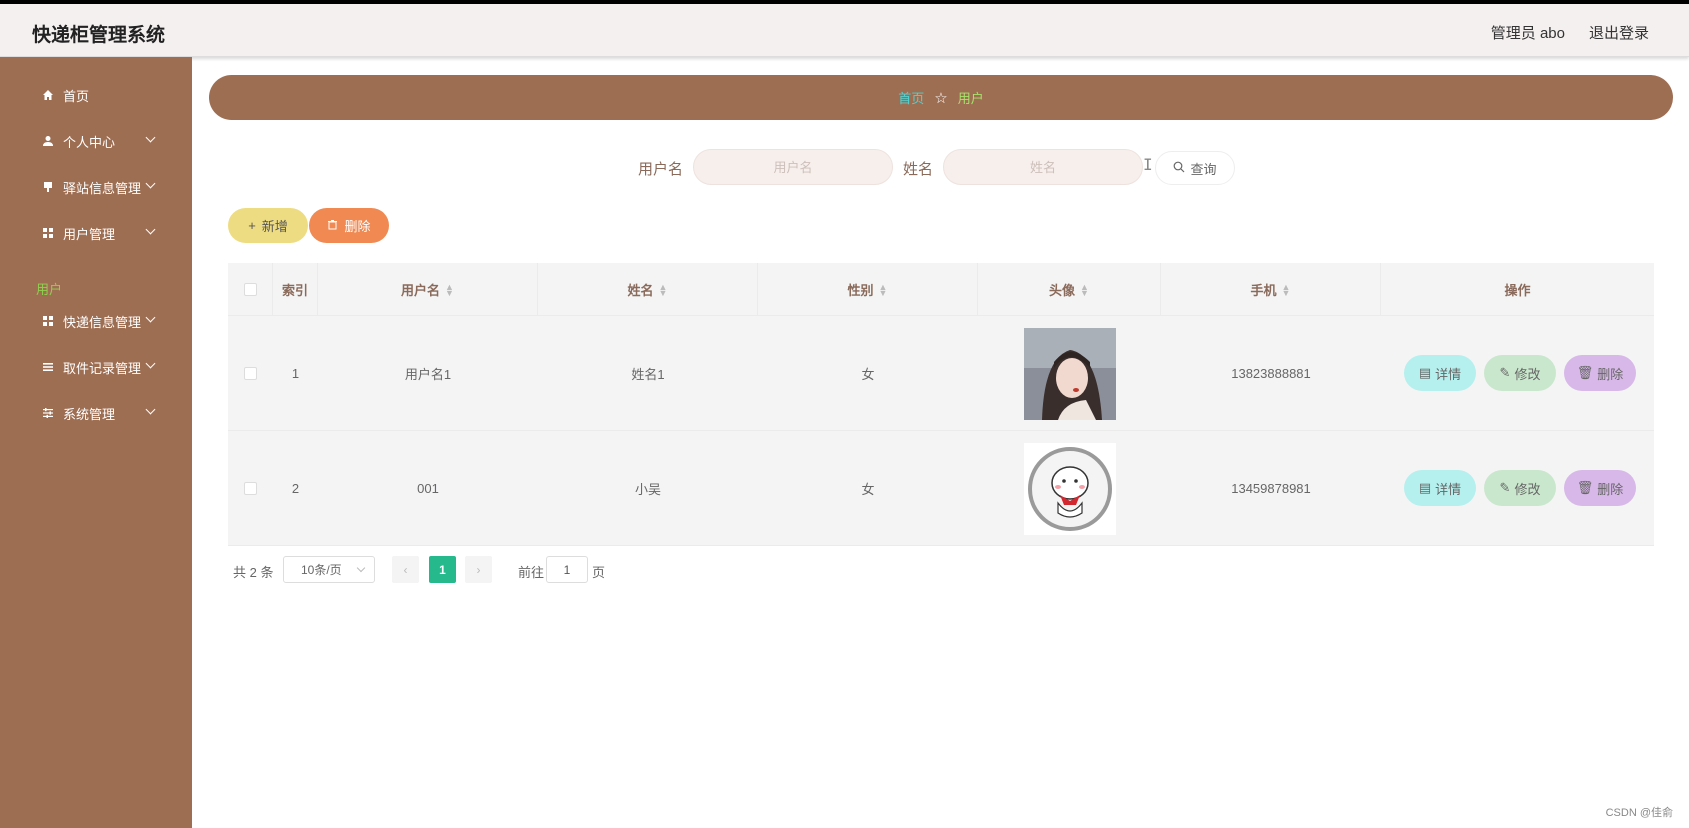 The height and width of the screenshot is (828, 1689). What do you see at coordinates (99, 35) in the screenshot?
I see `app-title: 快递柜管理系统` at bounding box center [99, 35].